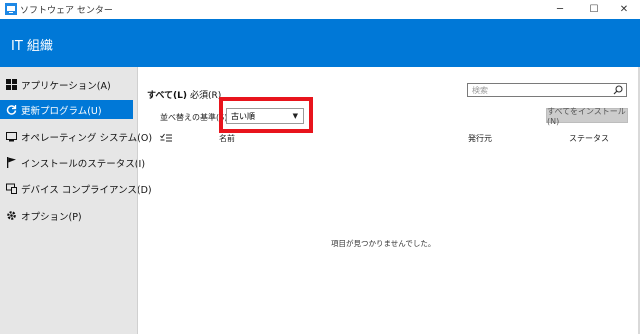 Image resolution: width=640 pixels, height=334 pixels. Describe the element at coordinates (320, 9) in the screenshot. I see `title-bar: ソフトウェア センター ─ ☐ ✕` at that location.